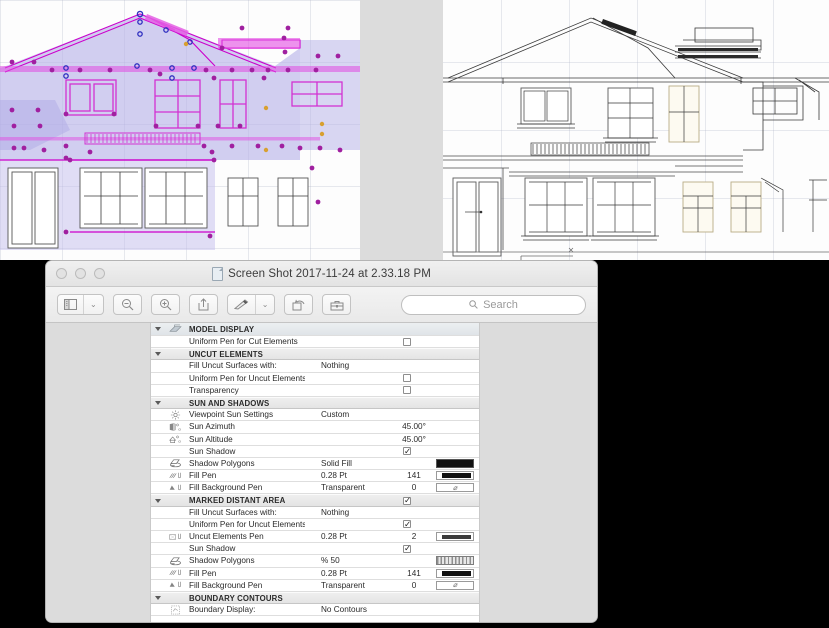 The height and width of the screenshot is (628, 829). I want to click on settings-row: Transparency, so click(315, 391).